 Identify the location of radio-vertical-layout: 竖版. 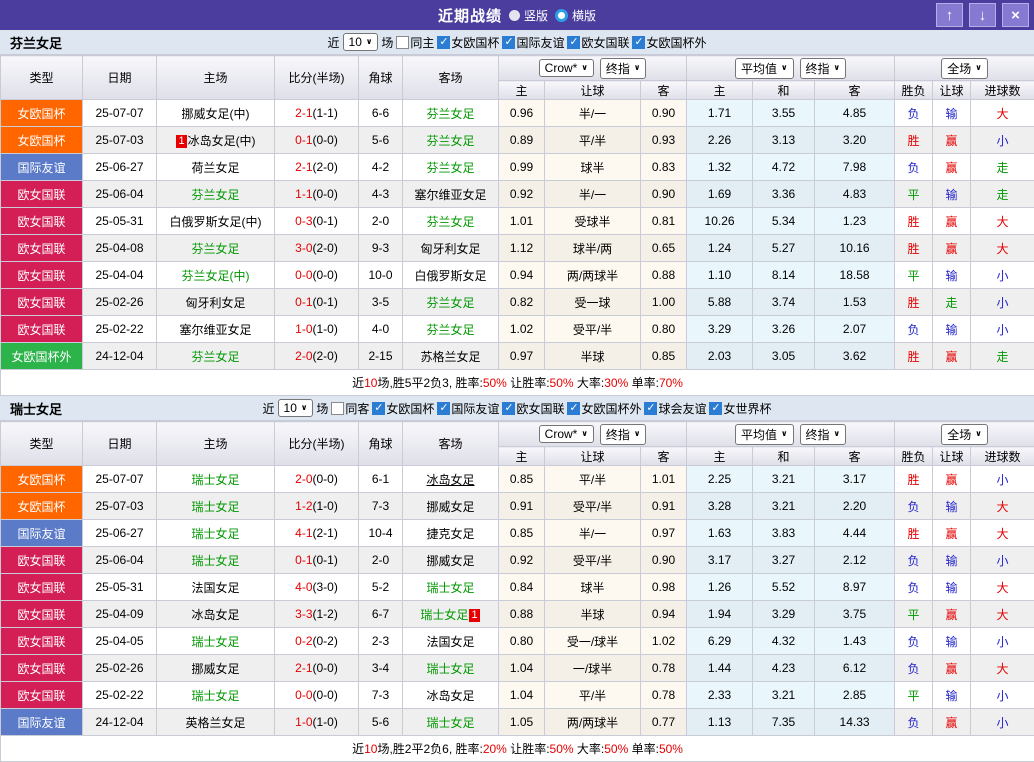
(528, 15).